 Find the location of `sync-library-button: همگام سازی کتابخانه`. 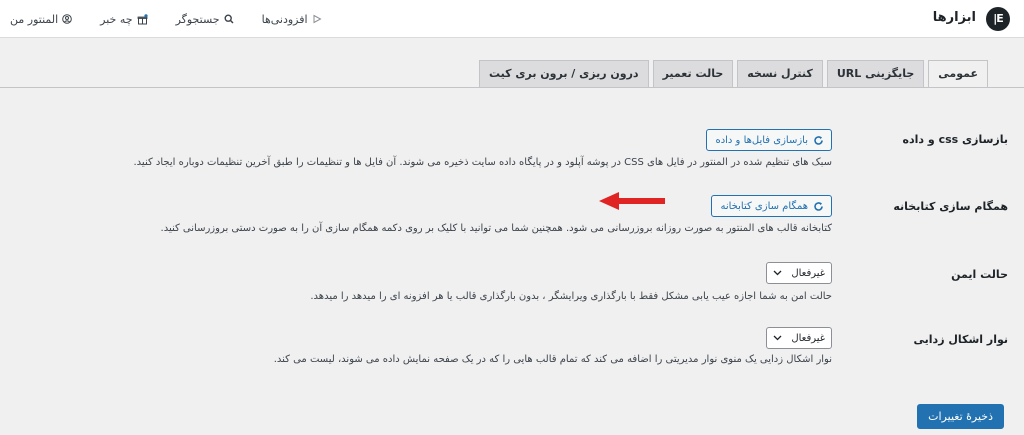

sync-library-button: همگام سازی کتابخانه is located at coordinates (771, 206).